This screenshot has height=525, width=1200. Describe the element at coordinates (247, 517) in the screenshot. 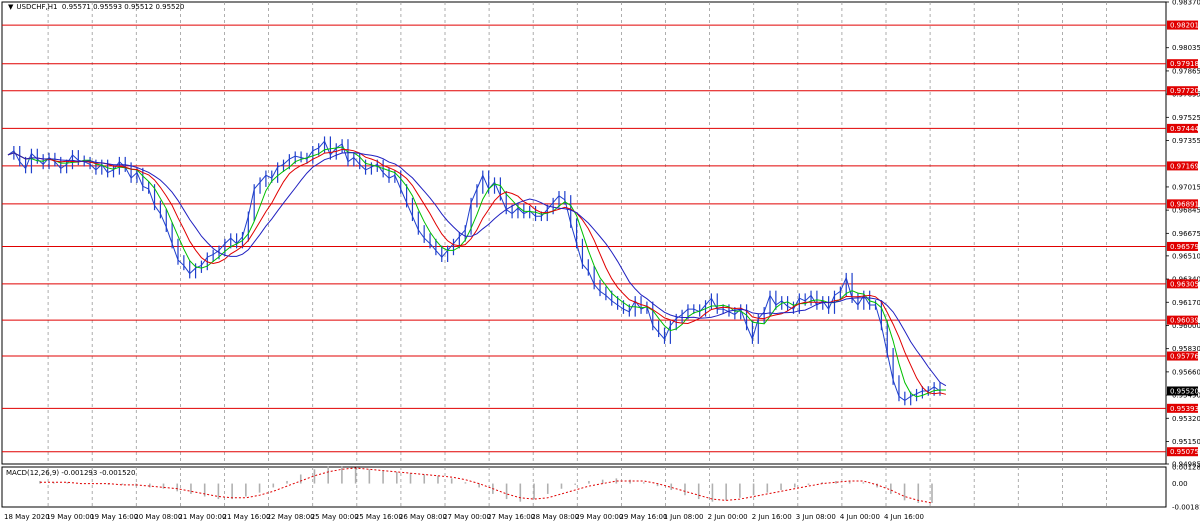

I see `x-tick-label: 21 May 16:00` at that location.